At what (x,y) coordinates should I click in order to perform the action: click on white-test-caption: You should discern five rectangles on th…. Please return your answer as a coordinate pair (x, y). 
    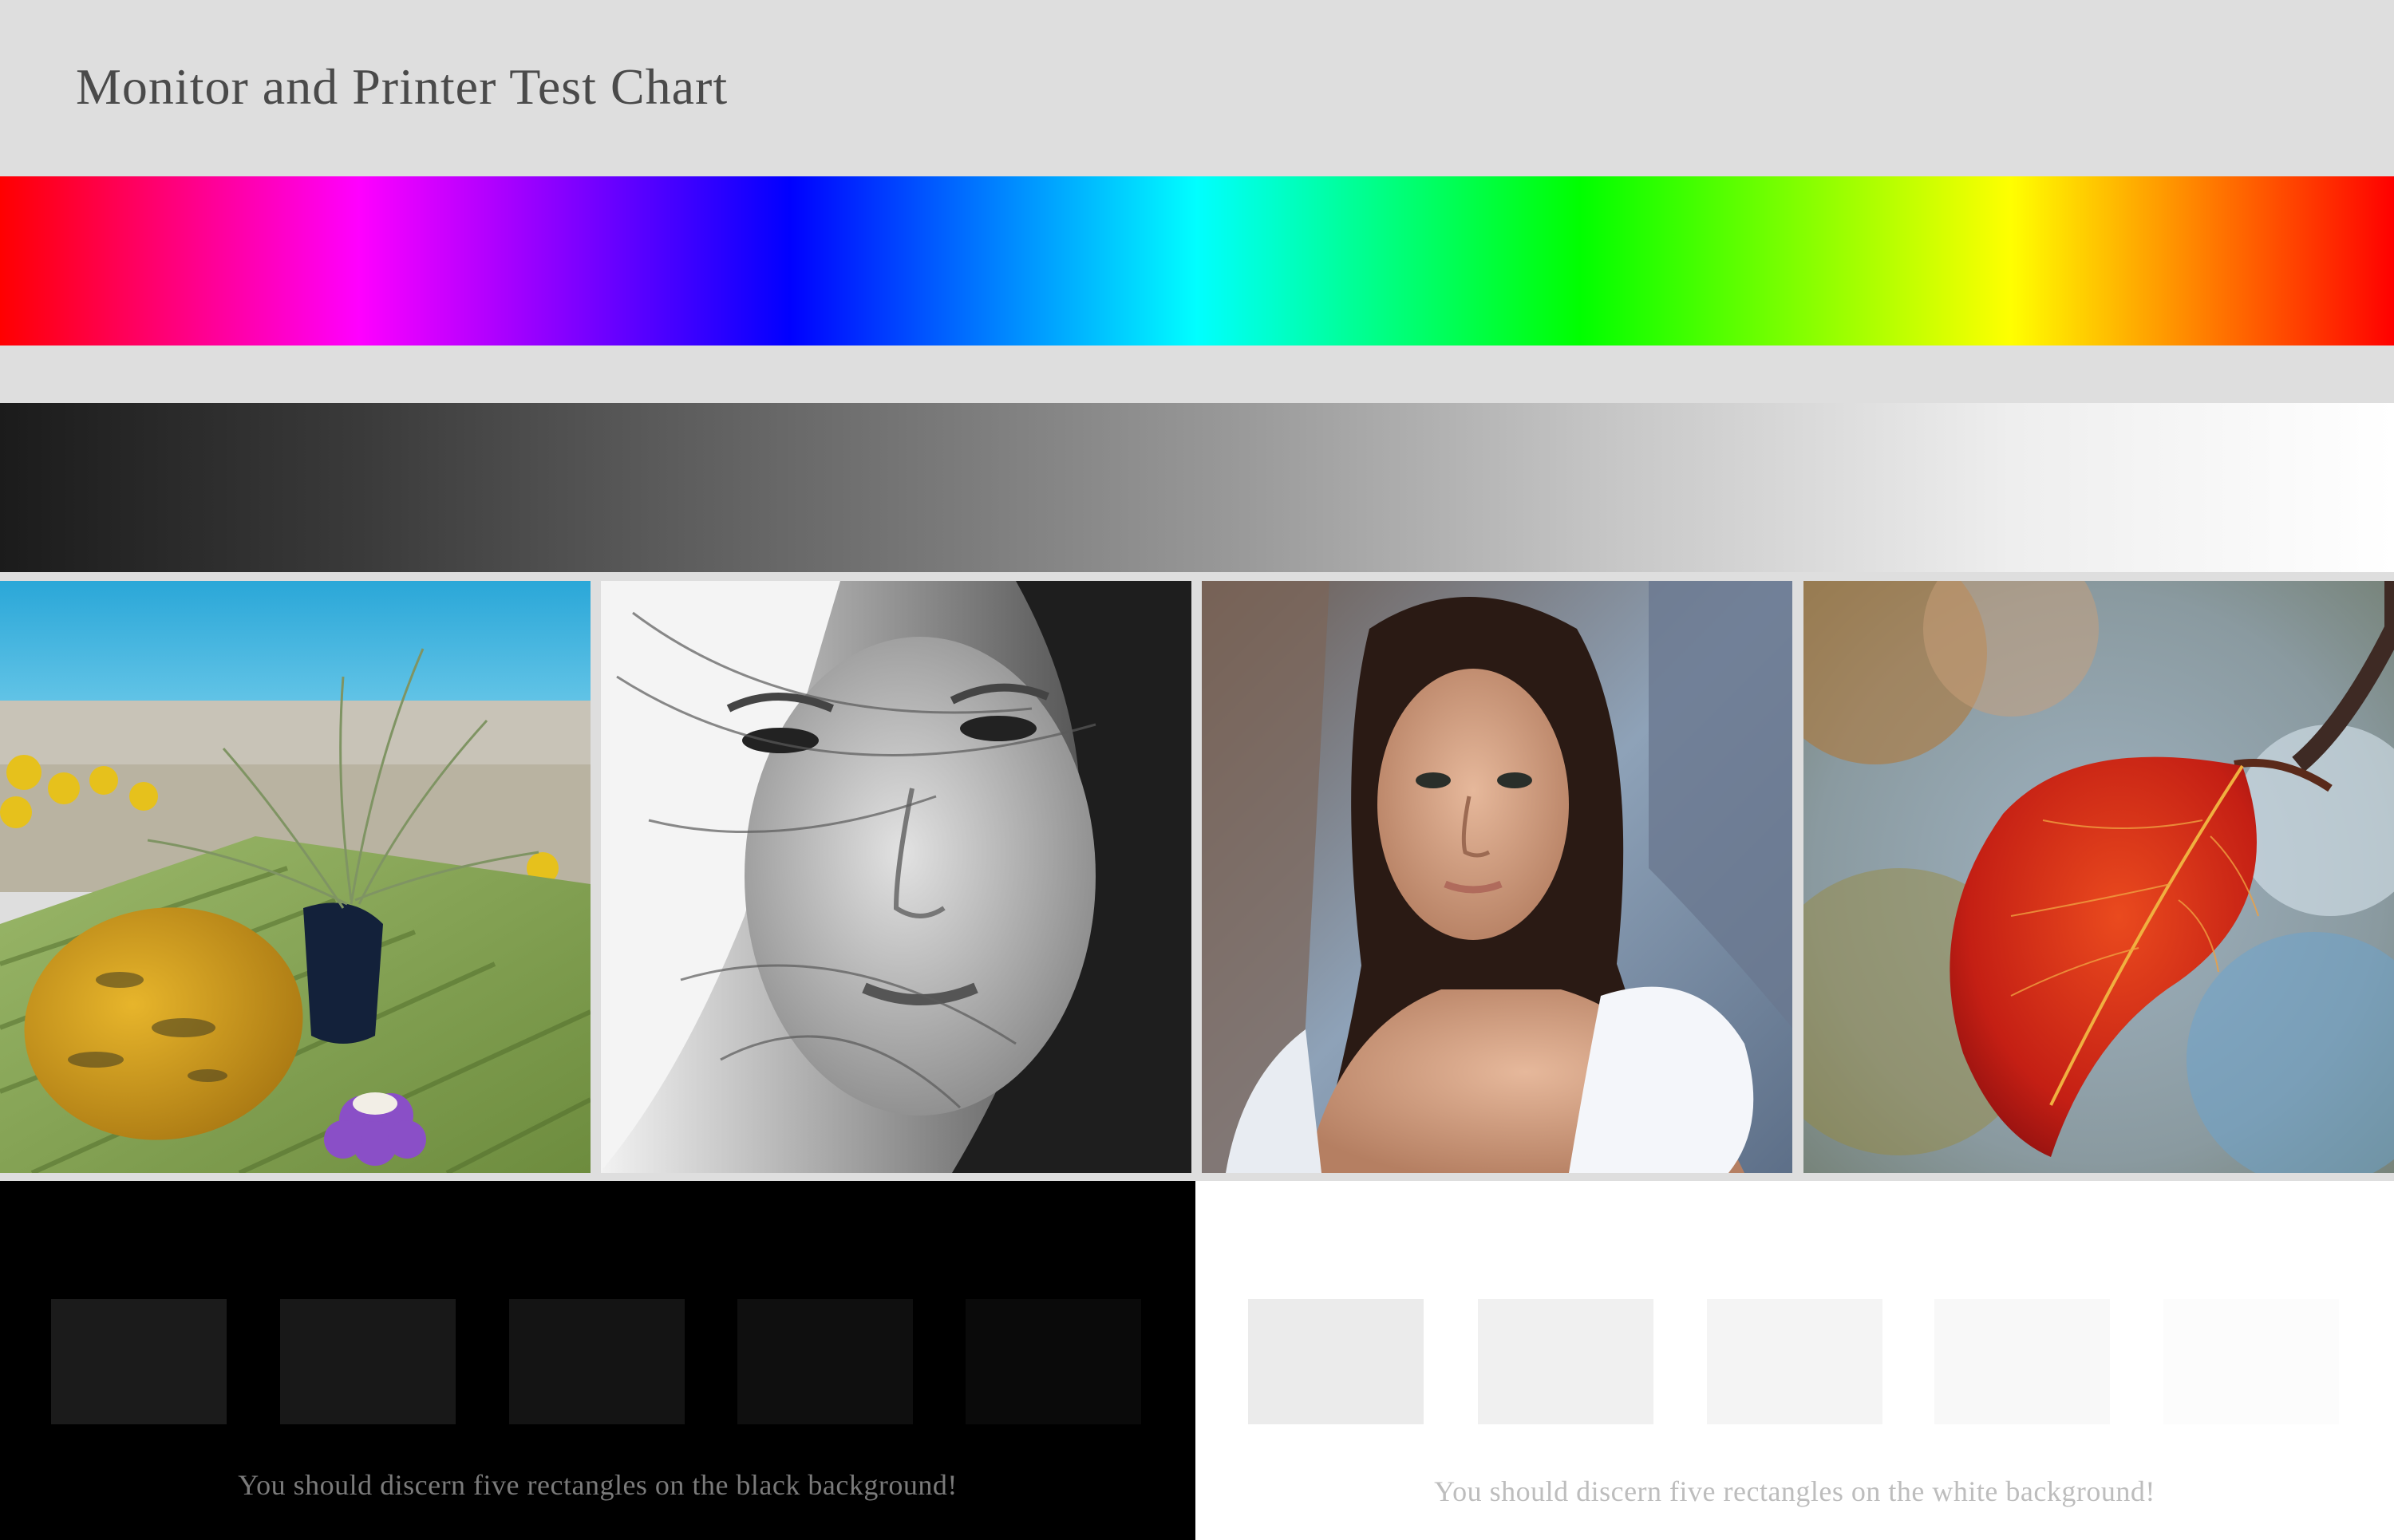
    Looking at the image, I should click on (1795, 1491).